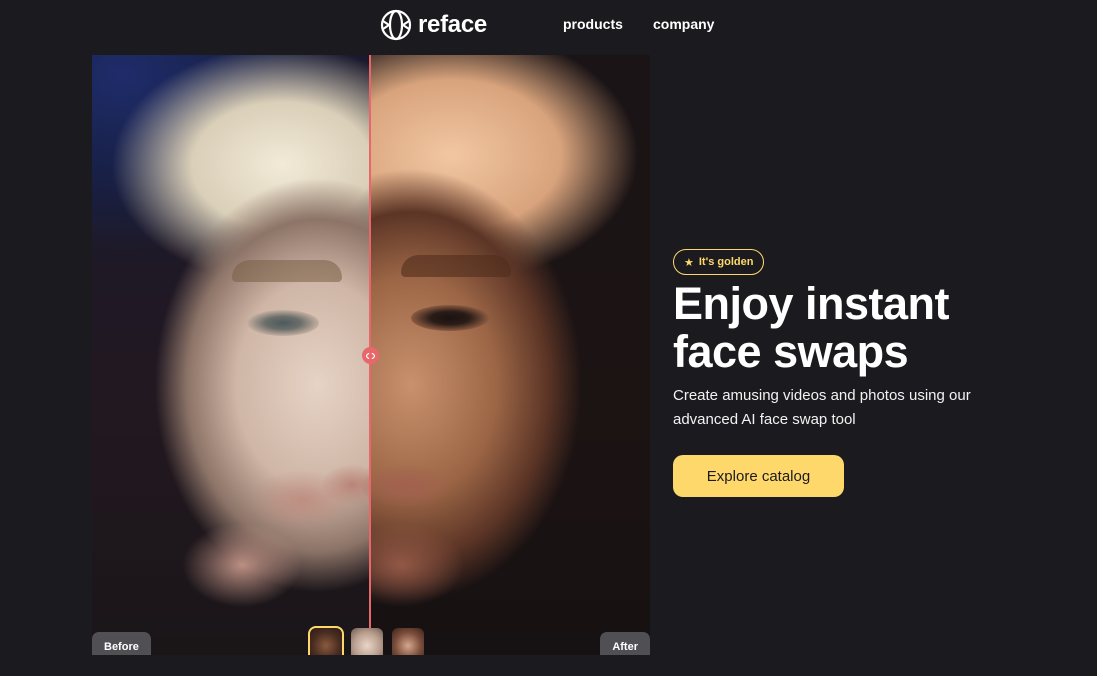 Image resolution: width=1097 pixels, height=676 pixels. I want to click on badge-text: It's golden, so click(726, 262).